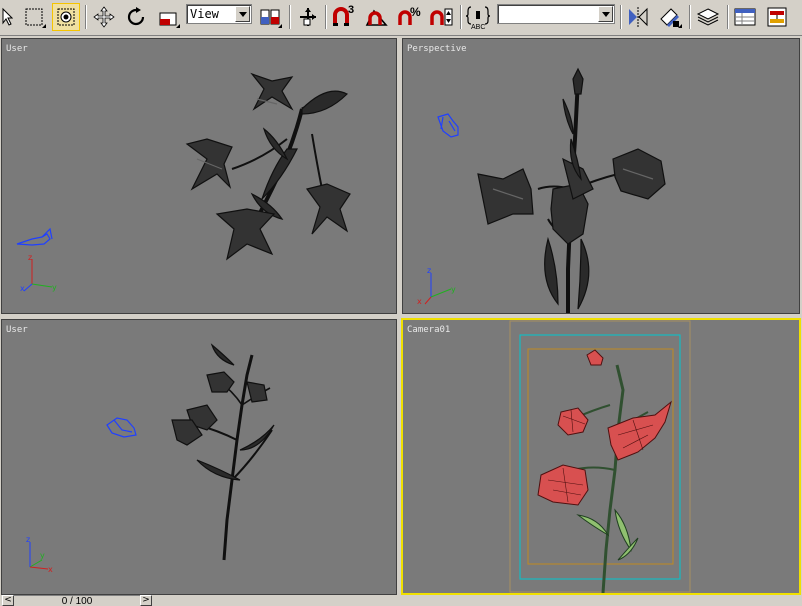  I want to click on select-object-icon, so click(7, 17).